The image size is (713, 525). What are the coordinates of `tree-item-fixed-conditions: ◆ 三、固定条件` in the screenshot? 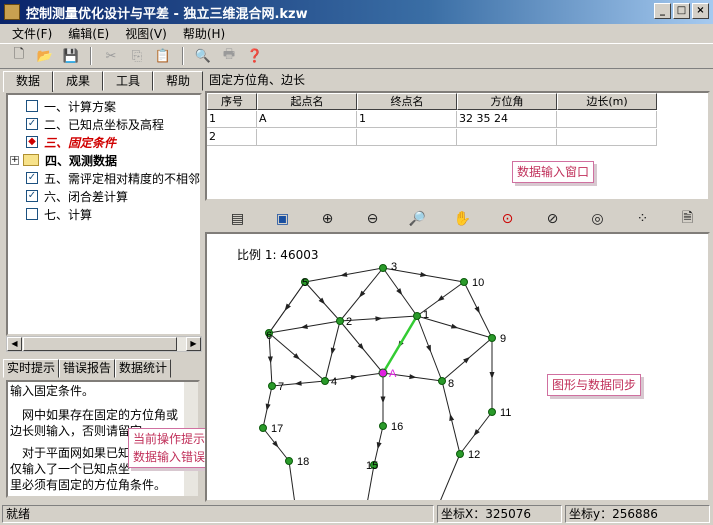 It's located at (71, 142).